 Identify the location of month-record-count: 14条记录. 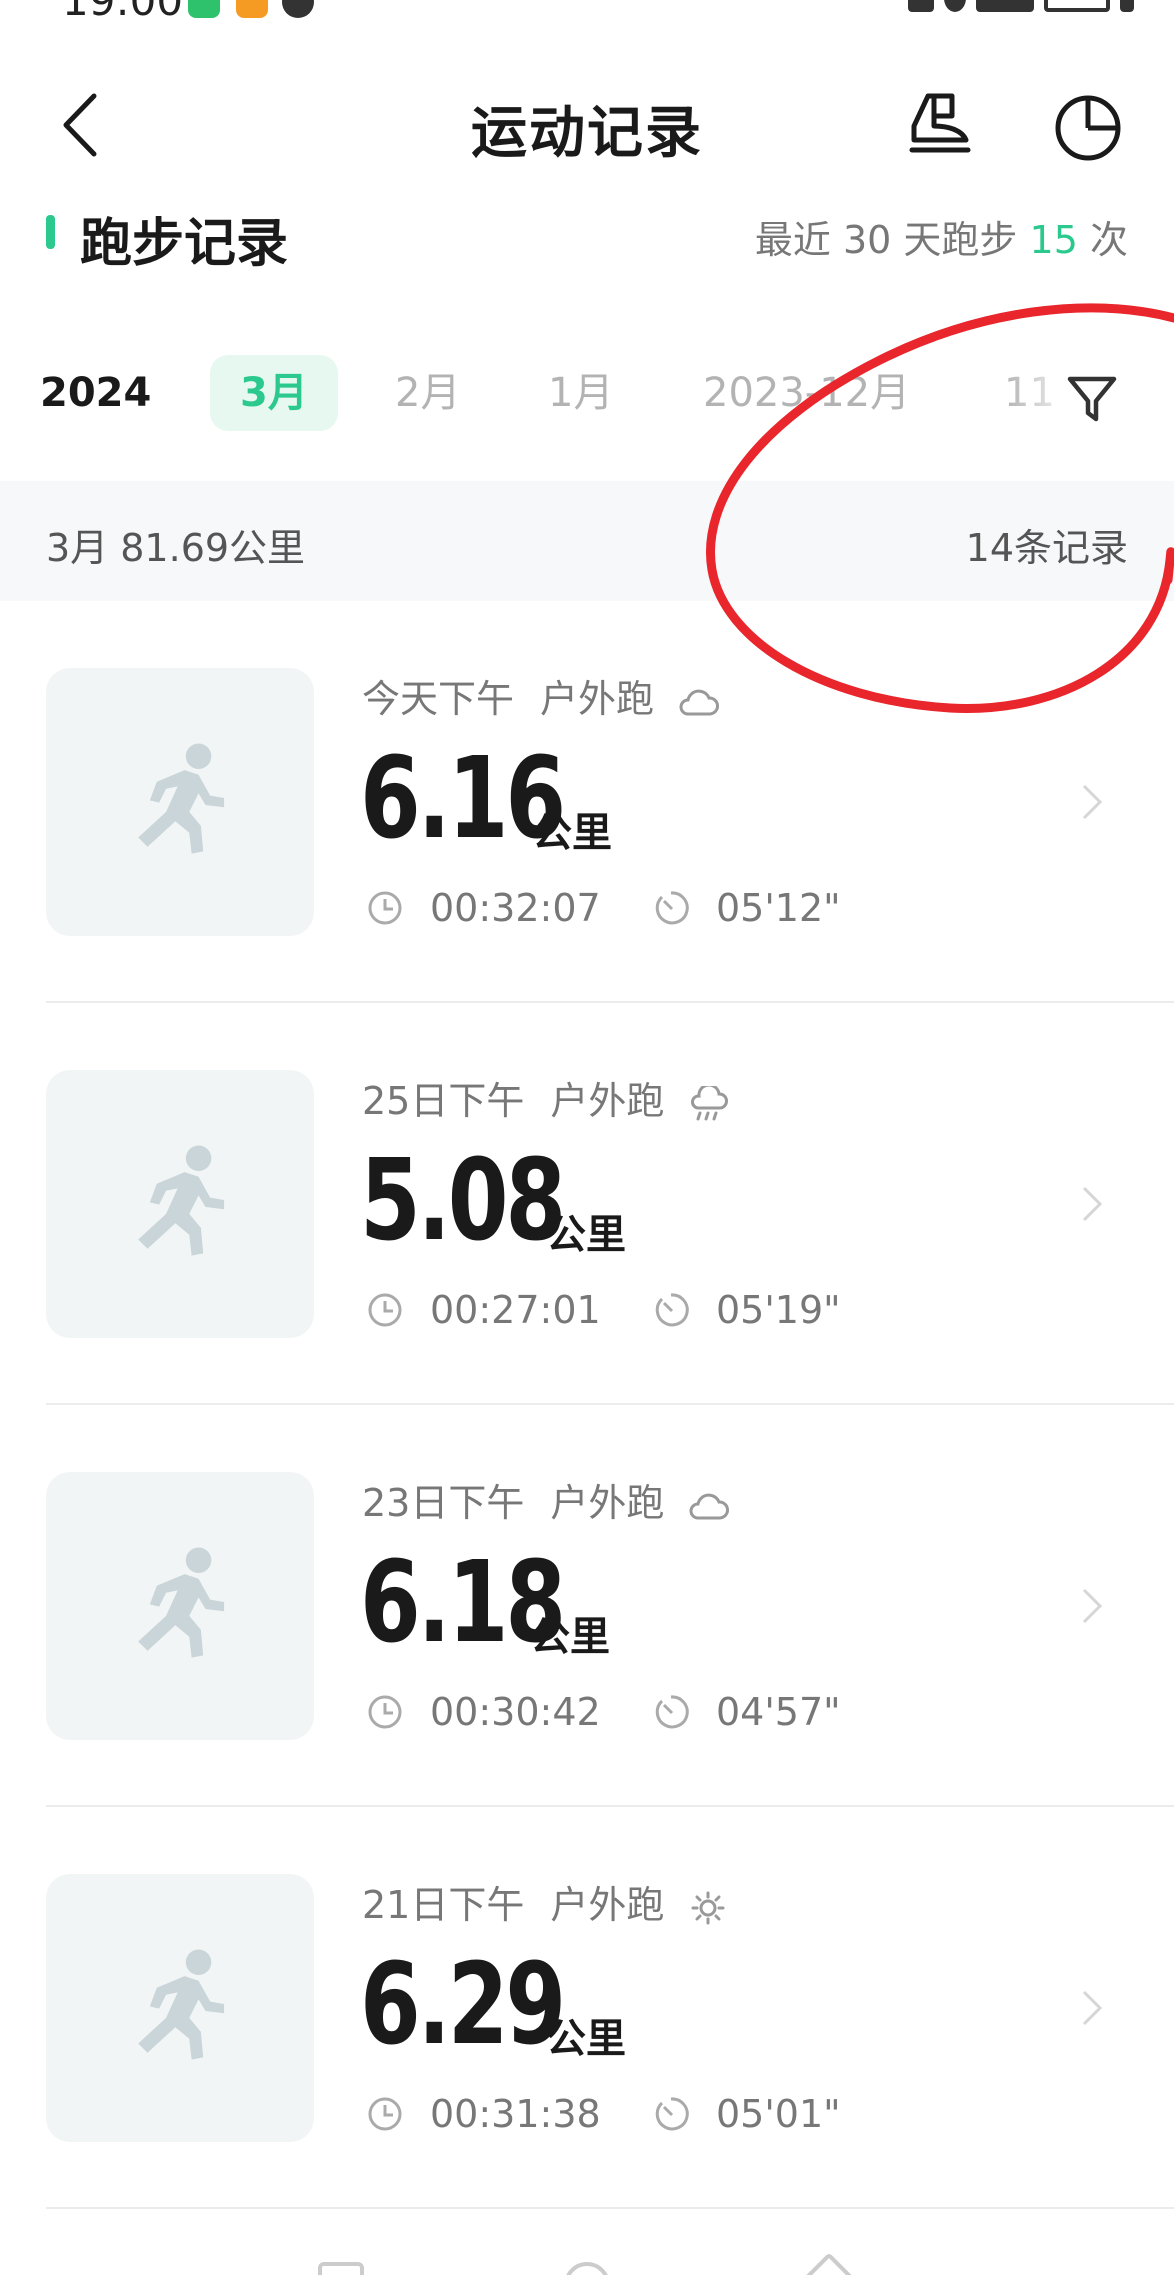
(1046, 548).